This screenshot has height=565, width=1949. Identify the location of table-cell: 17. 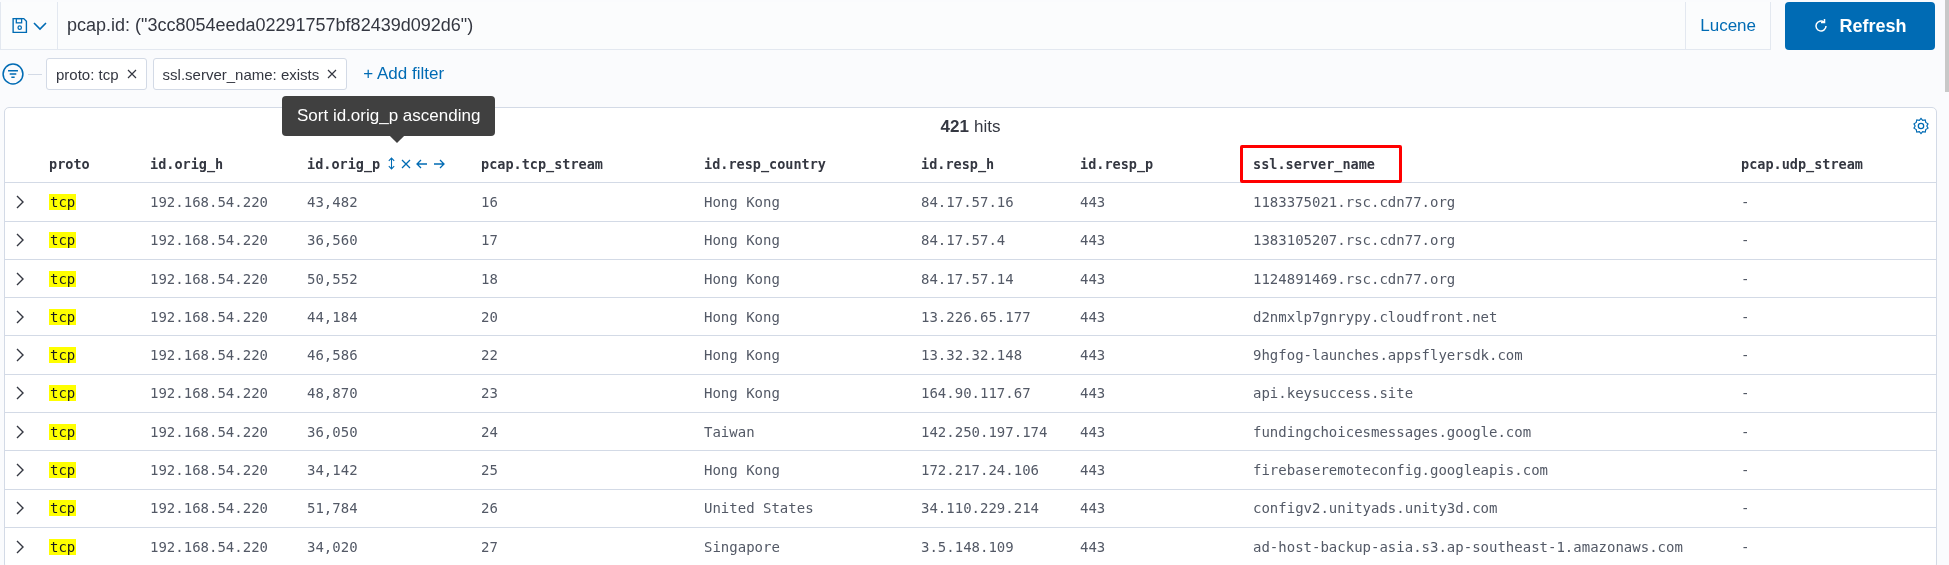
(489, 240).